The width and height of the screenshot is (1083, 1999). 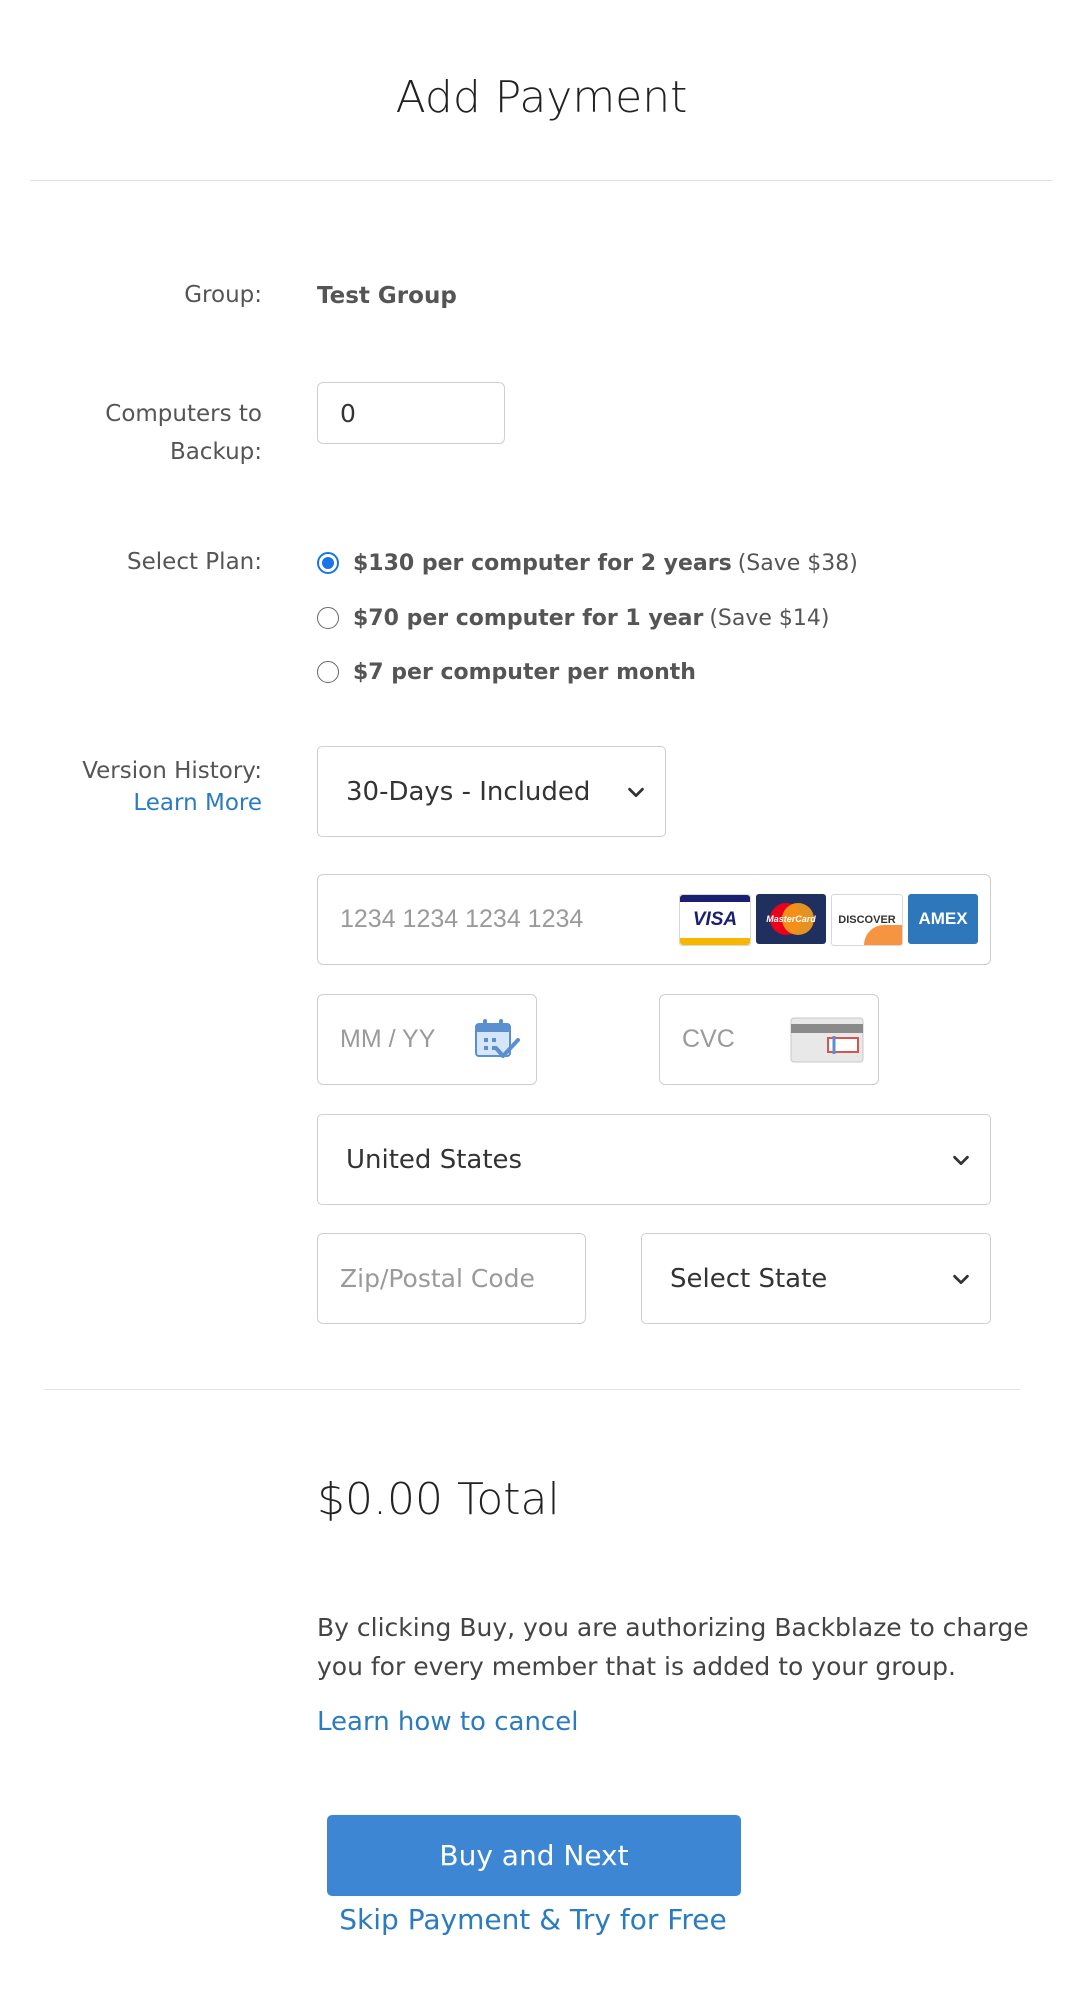 What do you see at coordinates (528, 618) in the screenshot?
I see `plan-option-1-year-label: $70 per computer for 1 year` at bounding box center [528, 618].